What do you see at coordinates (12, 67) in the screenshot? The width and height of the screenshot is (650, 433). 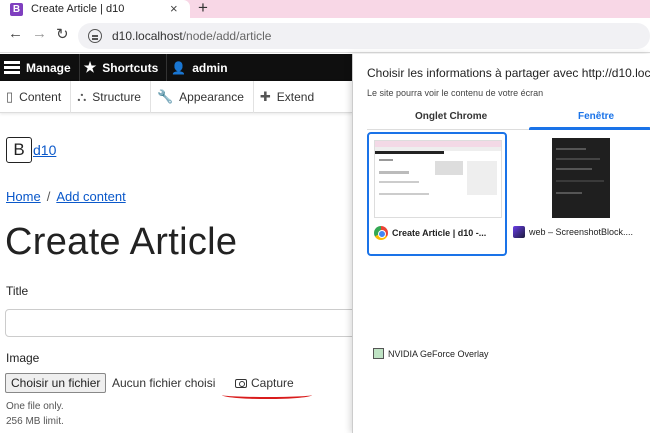 I see `hamburger-icon` at bounding box center [12, 67].